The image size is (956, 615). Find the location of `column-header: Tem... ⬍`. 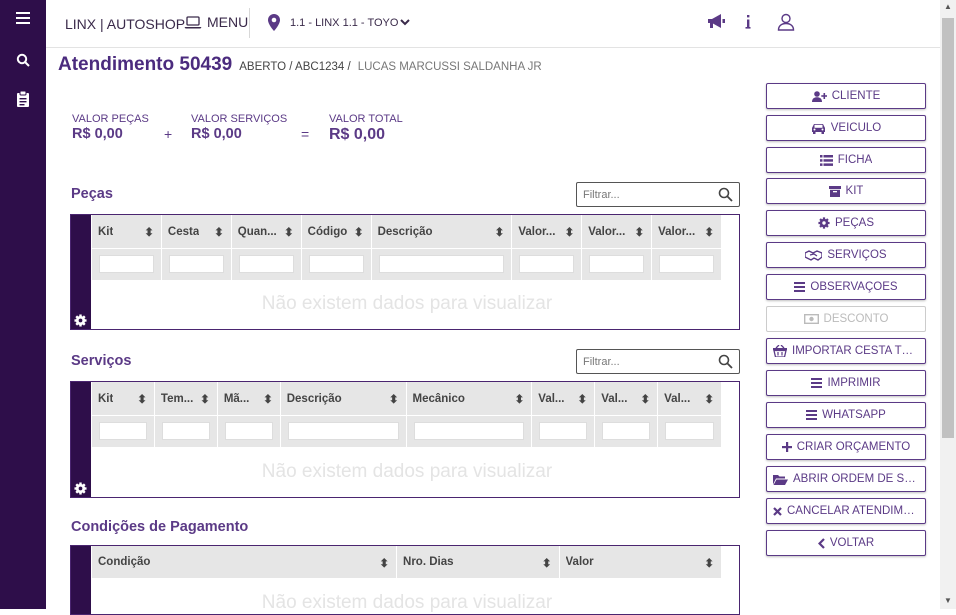

column-header: Tem... ⬍ is located at coordinates (186, 398).